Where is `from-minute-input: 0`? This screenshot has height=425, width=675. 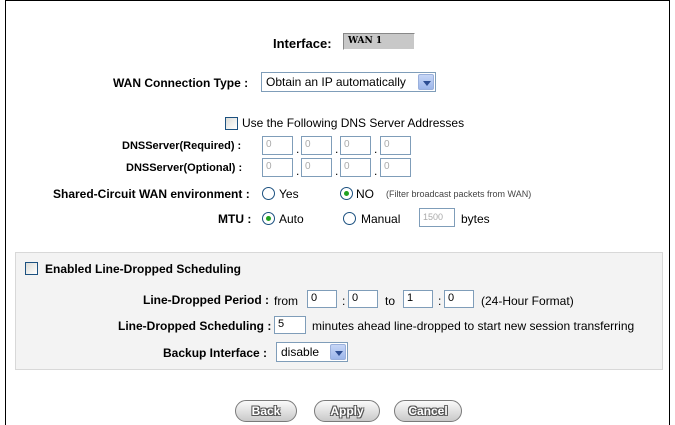 from-minute-input: 0 is located at coordinates (363, 299).